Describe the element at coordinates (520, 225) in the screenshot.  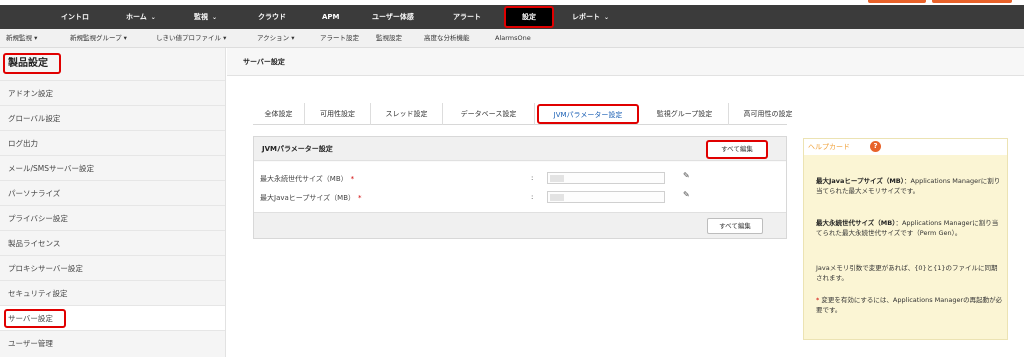
I see `panel-footer: すべて編集` at that location.